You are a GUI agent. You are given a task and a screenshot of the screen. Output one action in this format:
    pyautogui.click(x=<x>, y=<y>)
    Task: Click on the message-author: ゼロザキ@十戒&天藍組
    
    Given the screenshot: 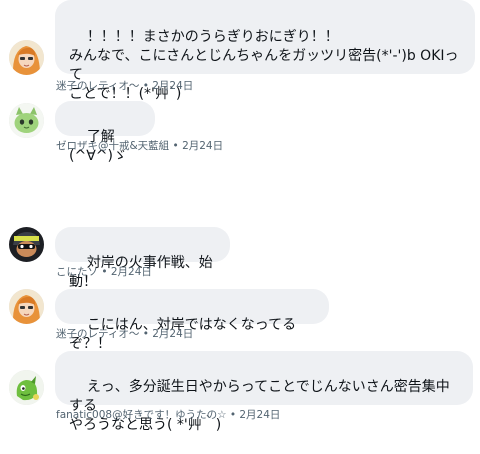 What is the action you would take?
    pyautogui.click(x=112, y=146)
    